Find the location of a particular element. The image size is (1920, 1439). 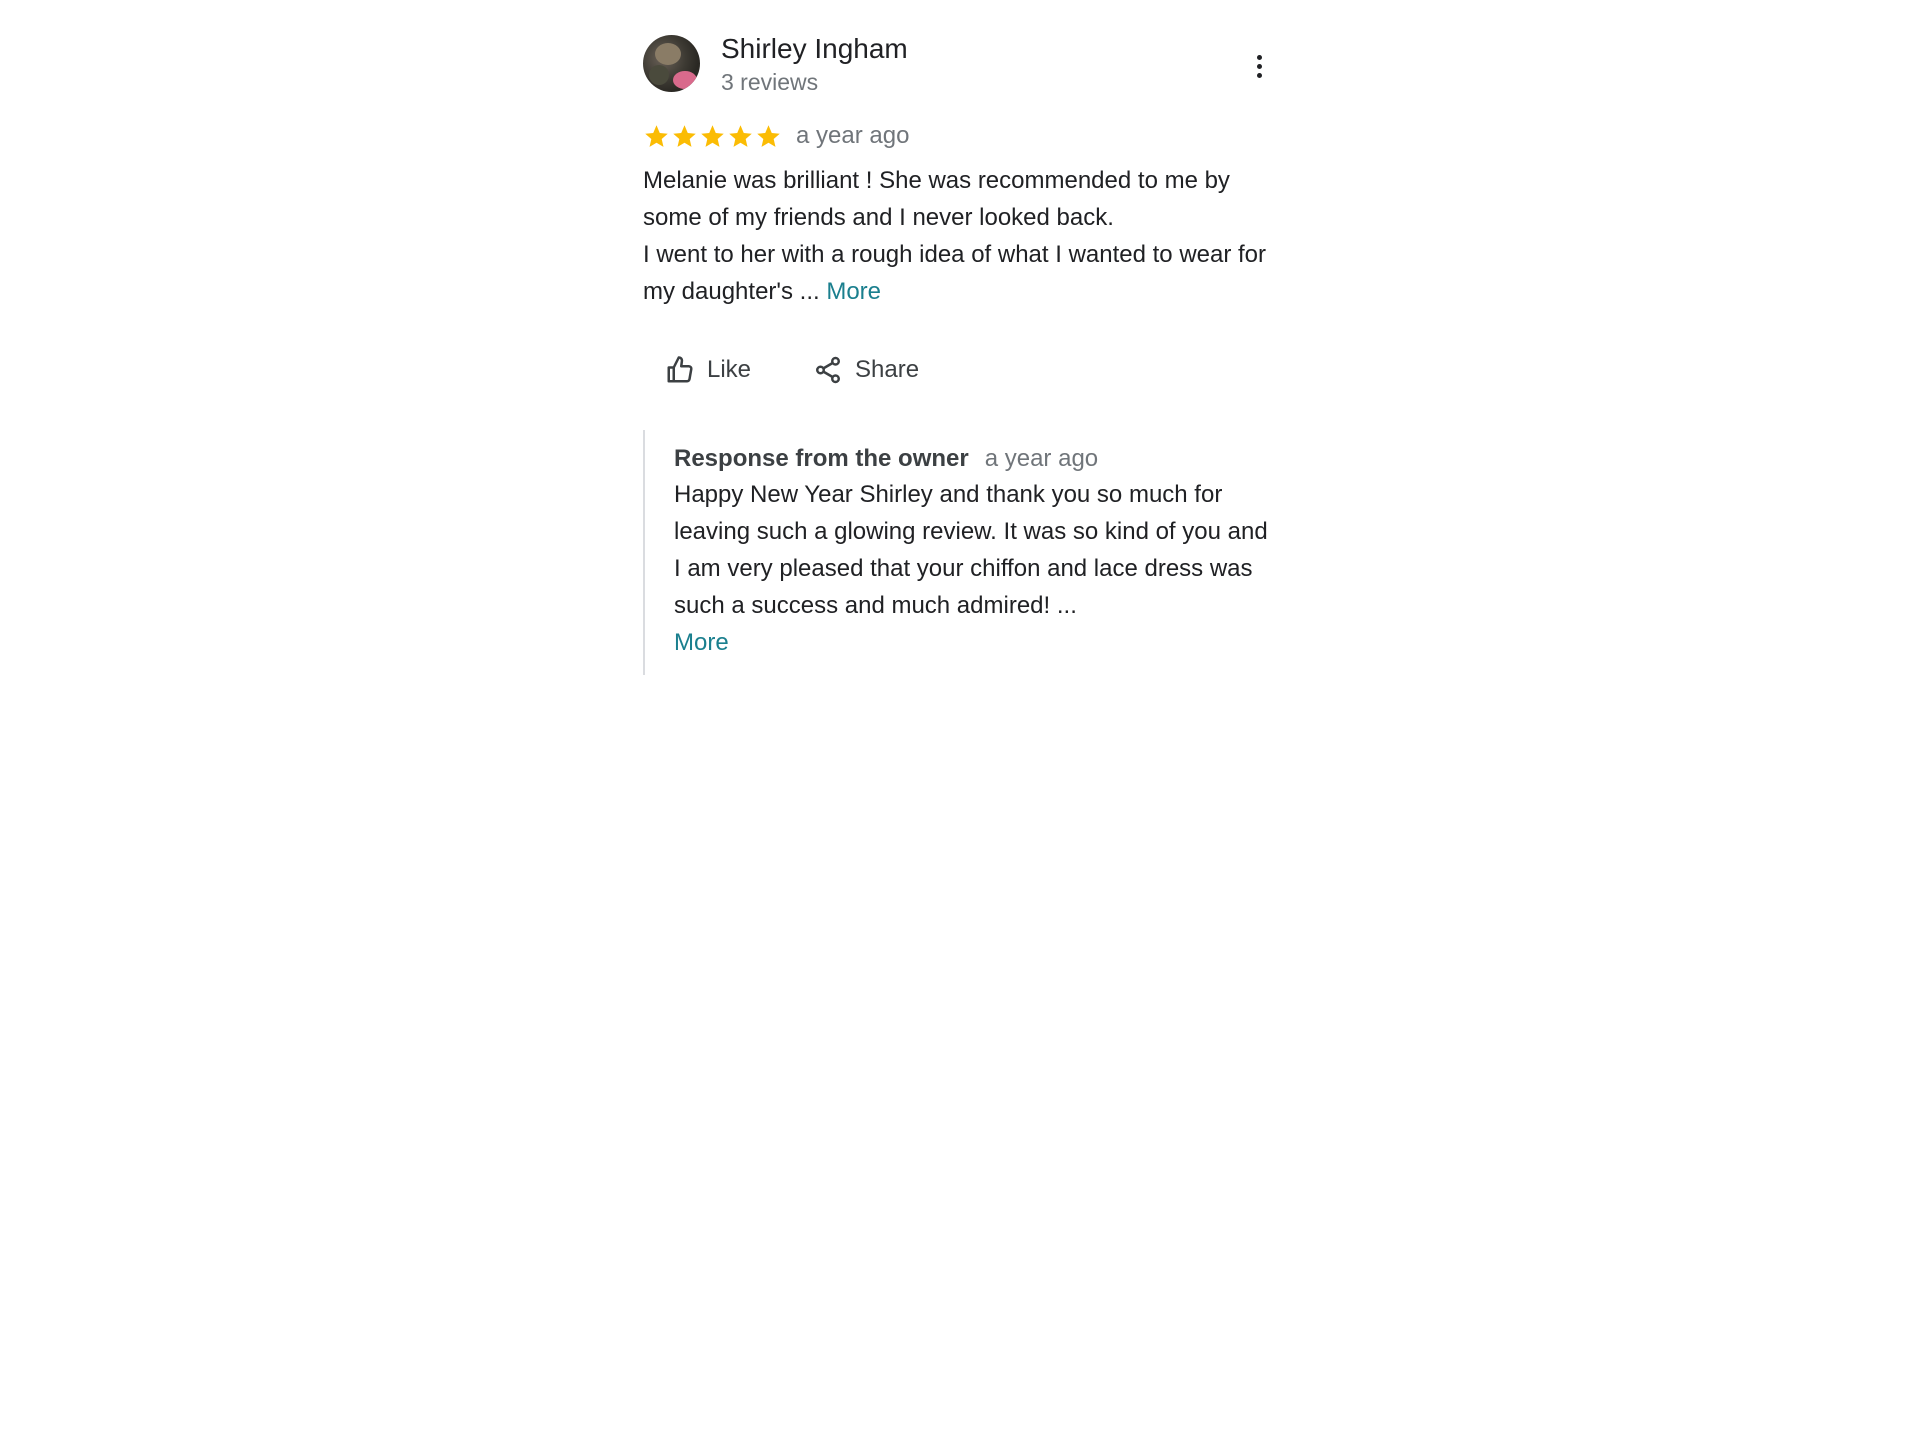

review-more-link: More is located at coordinates (853, 291).